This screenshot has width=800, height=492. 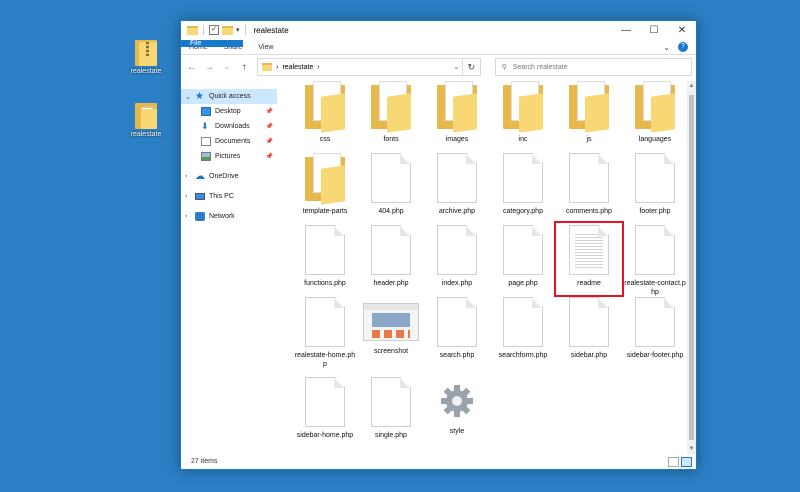 I want to click on scroll-up-icon: ▲, so click(x=691, y=86).